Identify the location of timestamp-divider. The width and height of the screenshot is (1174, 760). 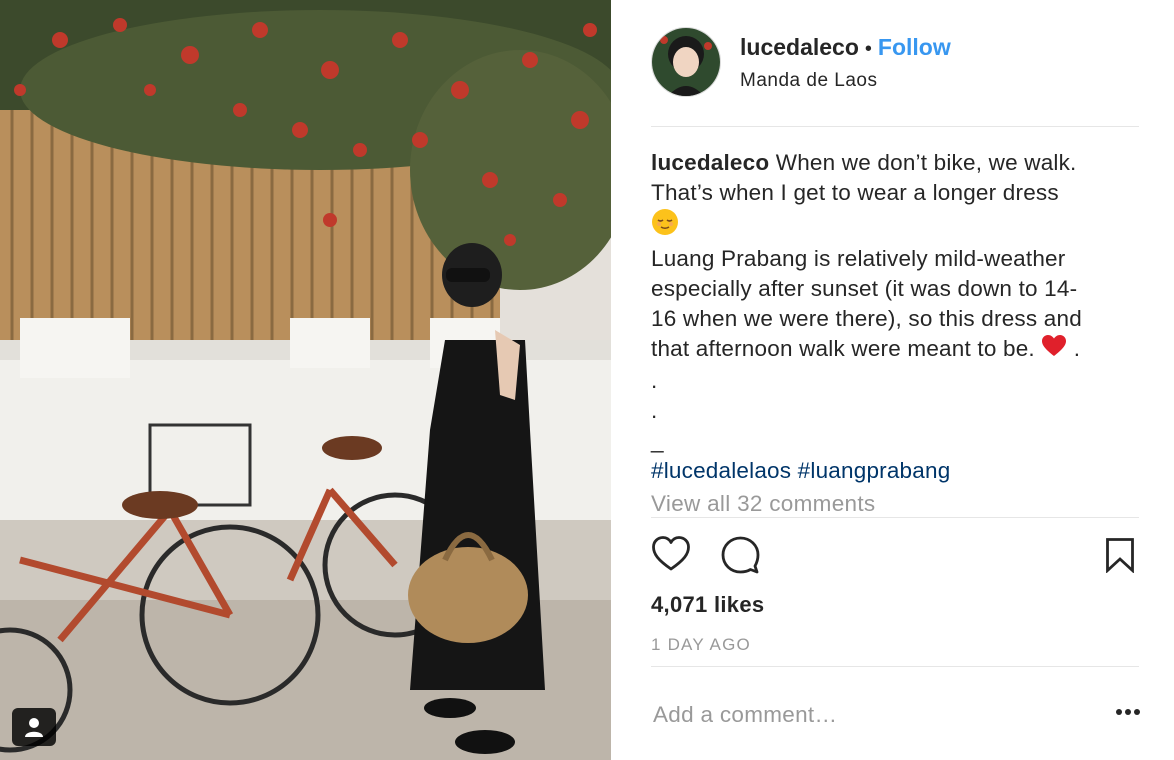
(895, 666).